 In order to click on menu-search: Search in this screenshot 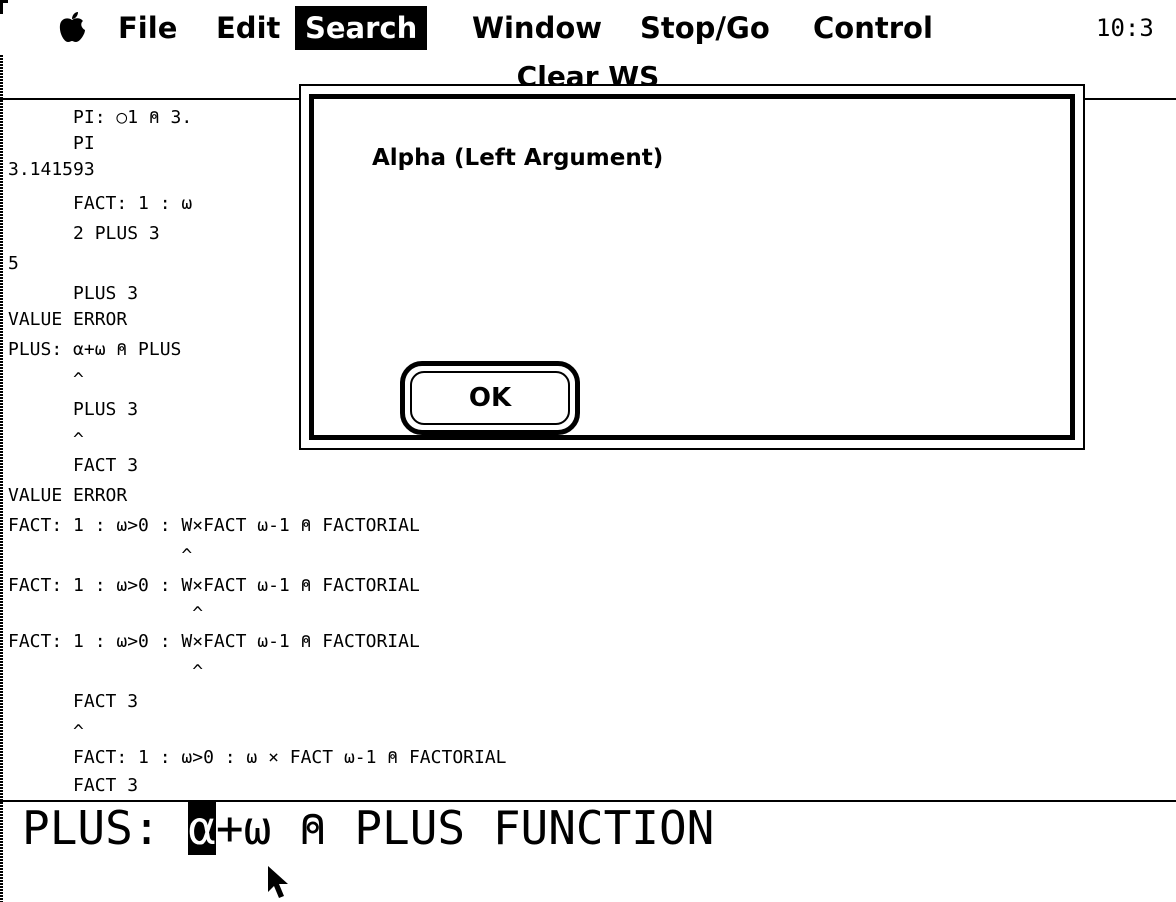, I will do `click(361, 28)`.